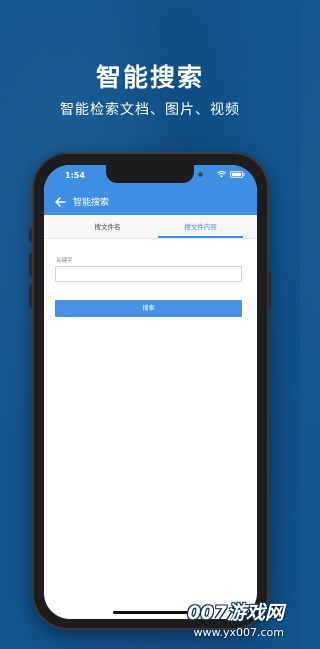 This screenshot has width=320, height=649. What do you see at coordinates (150, 110) in the screenshot?
I see `promo-subtitle: 智能检索文档、图片、视频` at bounding box center [150, 110].